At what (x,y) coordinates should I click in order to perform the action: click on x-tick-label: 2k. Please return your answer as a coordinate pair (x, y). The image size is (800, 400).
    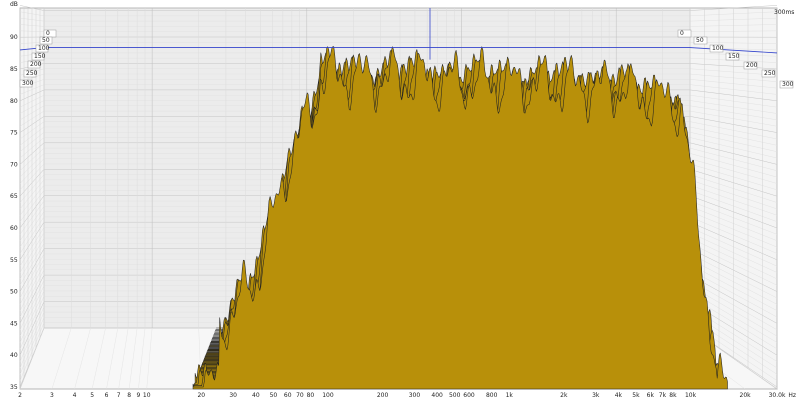
    Looking at the image, I should click on (564, 395).